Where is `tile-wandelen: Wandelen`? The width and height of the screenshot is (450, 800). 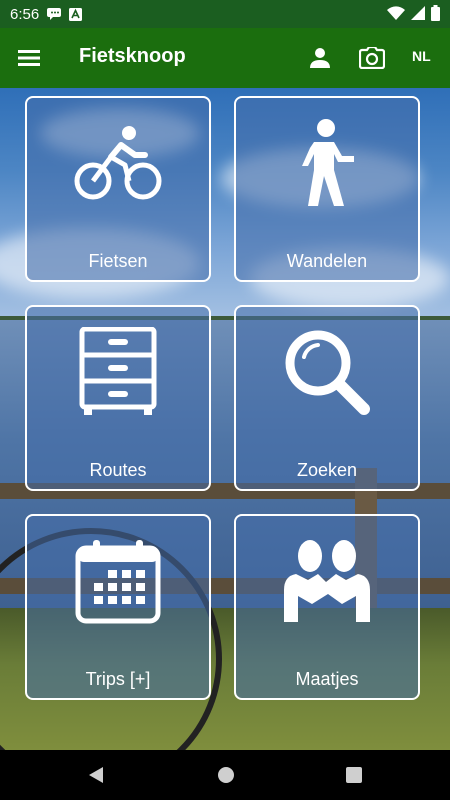
tile-wandelen: Wandelen is located at coordinates (327, 189).